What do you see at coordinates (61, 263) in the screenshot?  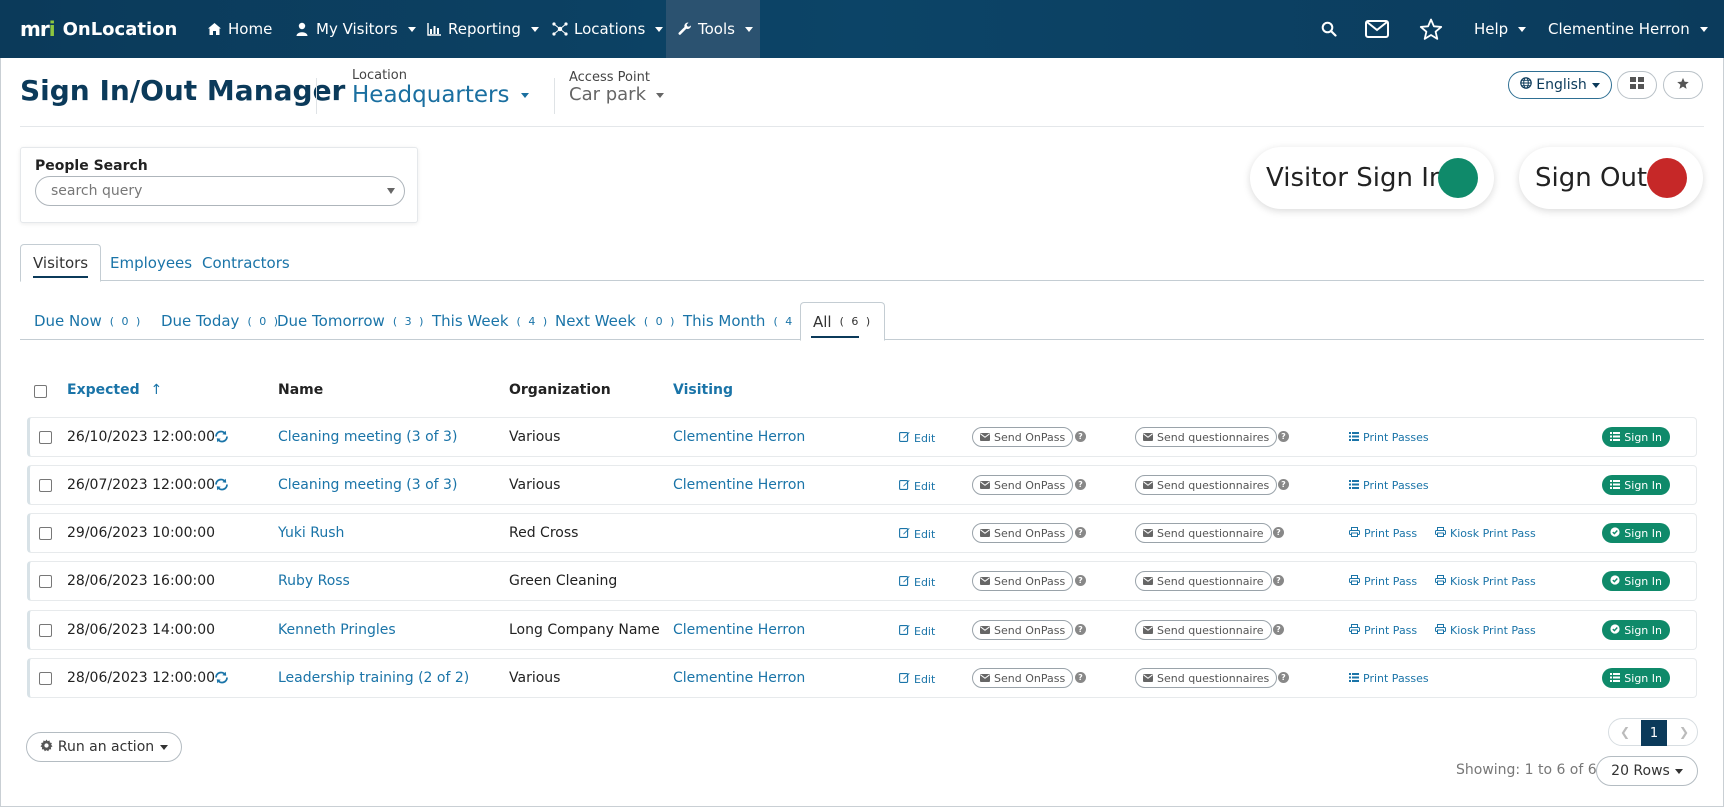 I see `tab-visitors: Visitors` at bounding box center [61, 263].